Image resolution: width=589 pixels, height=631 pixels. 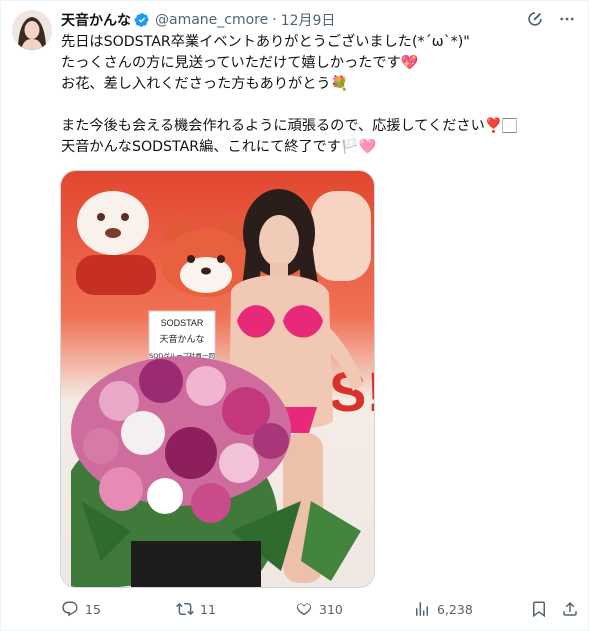 What do you see at coordinates (208, 609) in the screenshot?
I see `repost-count: 11` at bounding box center [208, 609].